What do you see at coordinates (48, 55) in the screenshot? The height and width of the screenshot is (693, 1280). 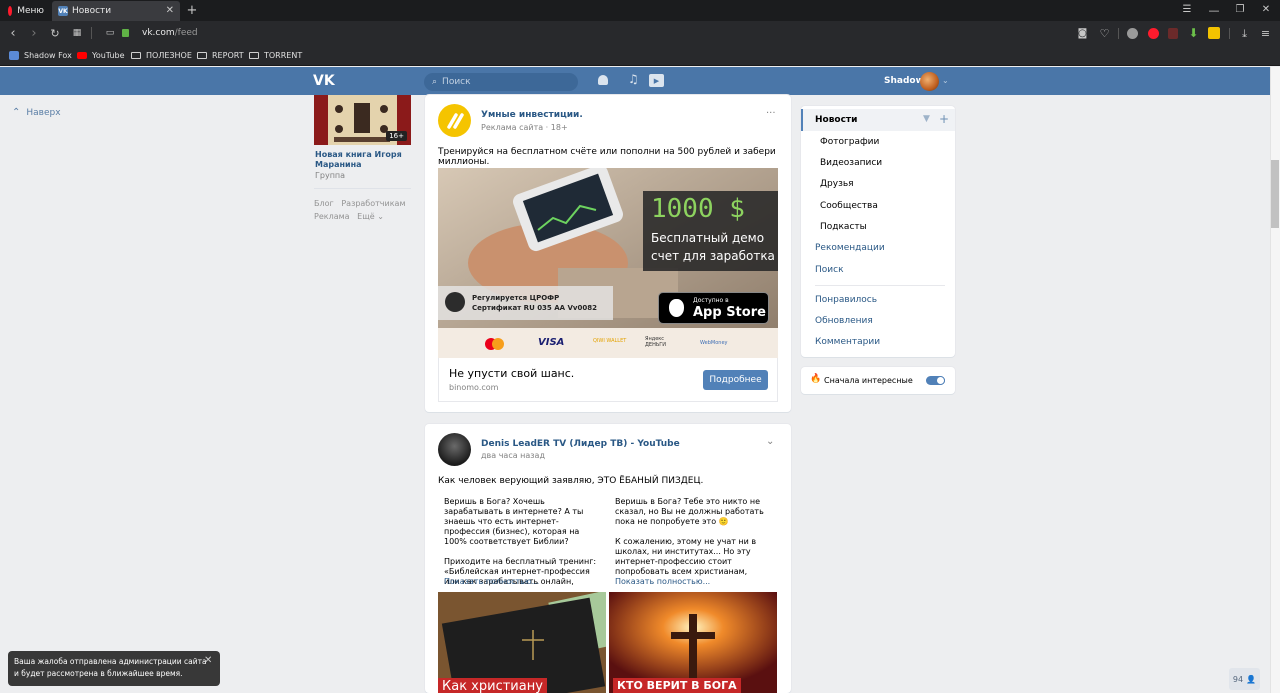 I see `bookmark-label: Shadow Fox` at bounding box center [48, 55].